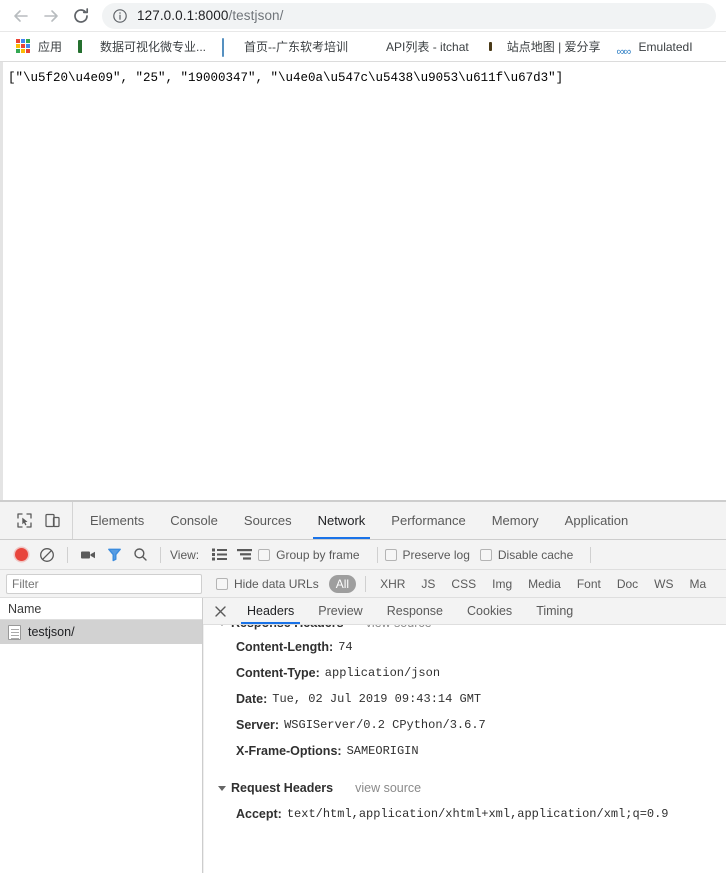 Image resolution: width=726 pixels, height=873 pixels. Describe the element at coordinates (101, 632) in the screenshot. I see `request-row-testjson: testjson/` at that location.